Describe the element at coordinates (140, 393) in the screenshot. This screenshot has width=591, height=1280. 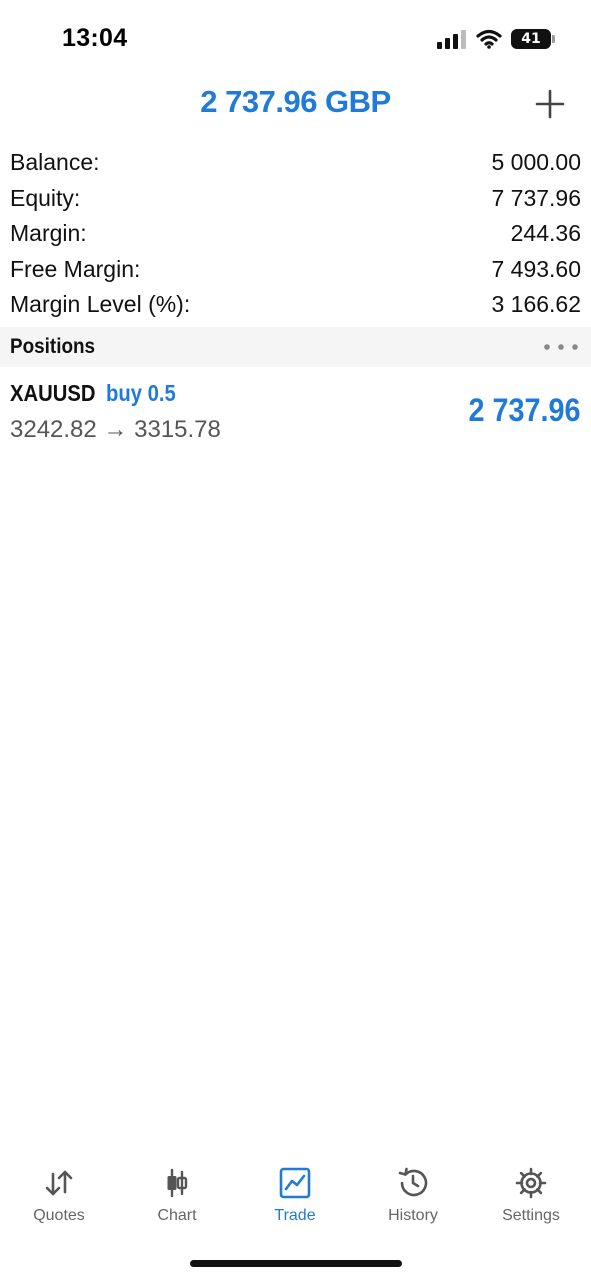
I see `position-type: buy 0.5` at that location.